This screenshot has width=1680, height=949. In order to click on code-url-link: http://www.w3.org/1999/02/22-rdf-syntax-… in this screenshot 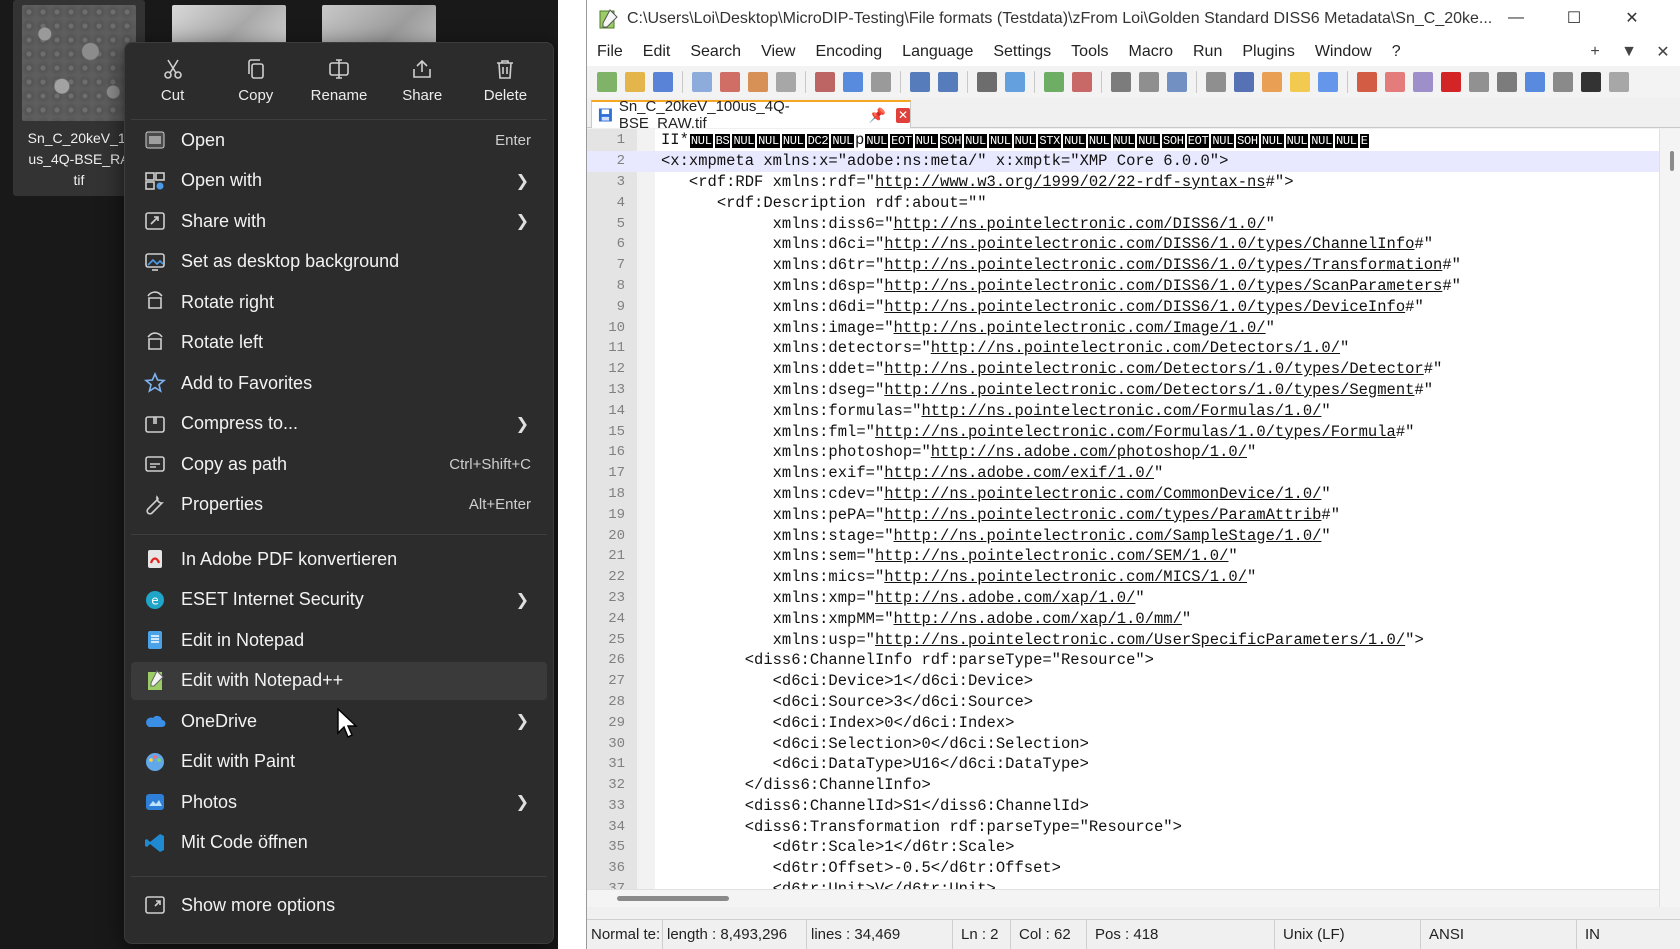, I will do `click(1070, 182)`.